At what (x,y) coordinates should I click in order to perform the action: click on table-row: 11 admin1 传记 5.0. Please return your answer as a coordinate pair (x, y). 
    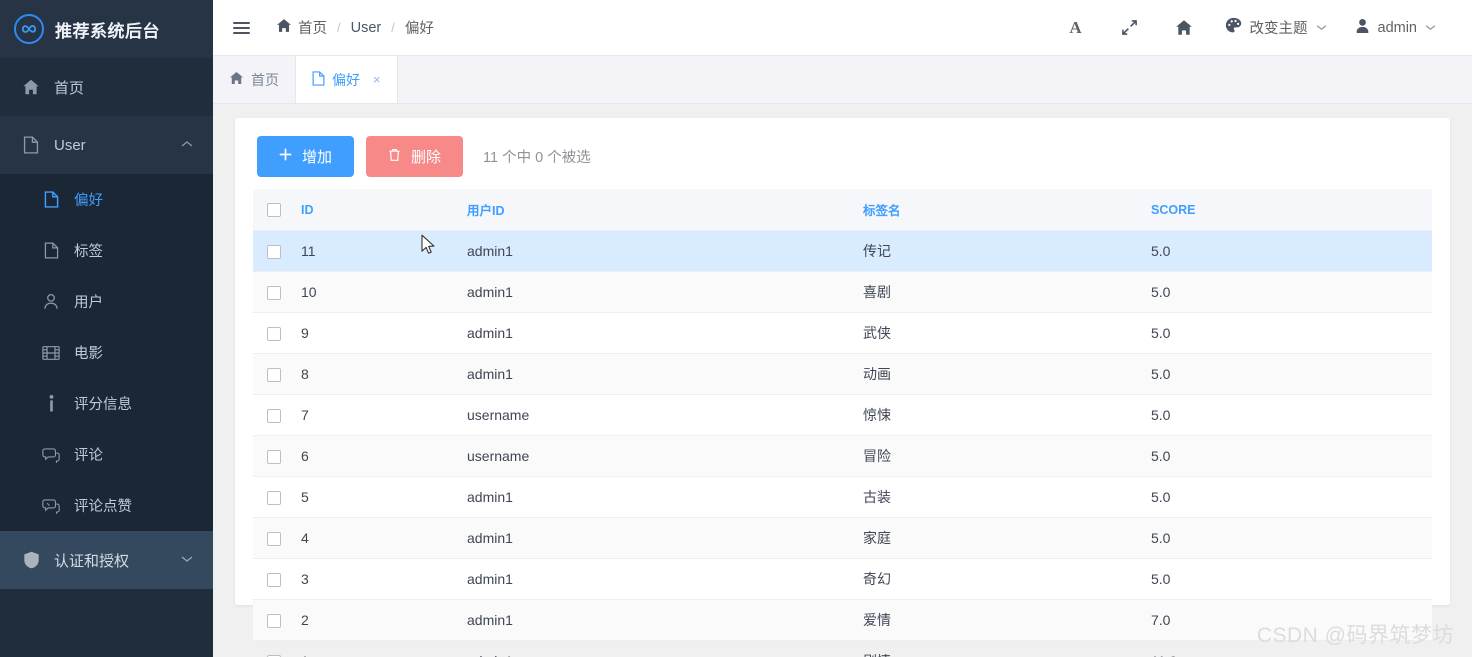
    Looking at the image, I should click on (842, 251).